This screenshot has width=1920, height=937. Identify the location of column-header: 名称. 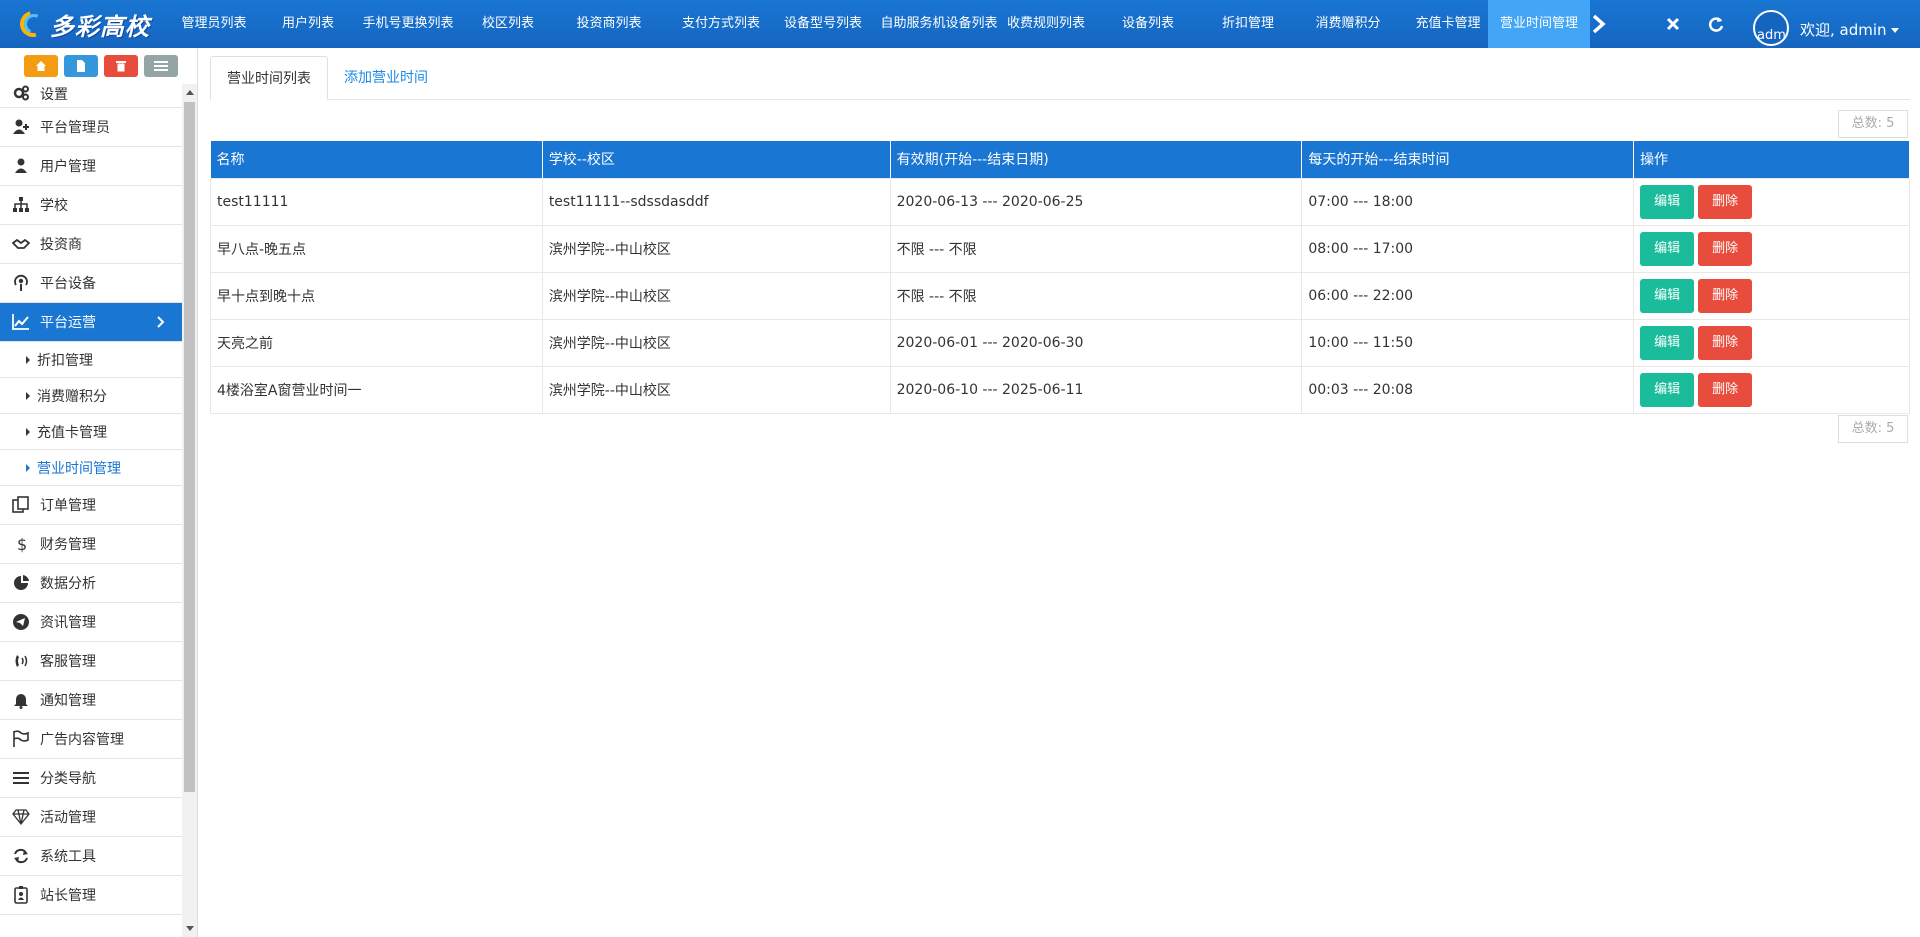
(376, 159).